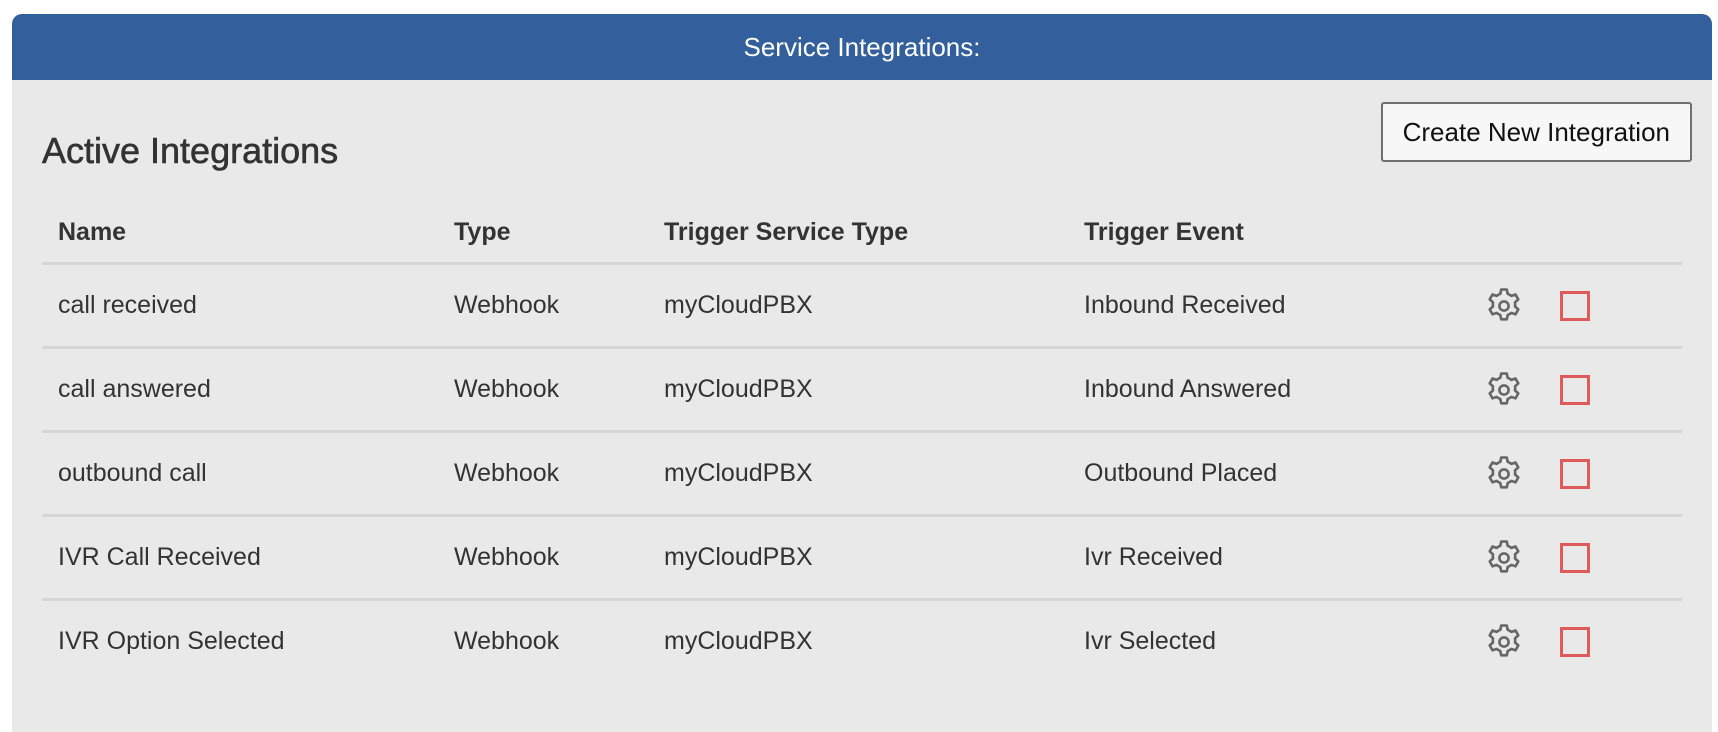  I want to click on cell-name: IVR Call Received, so click(240, 558).